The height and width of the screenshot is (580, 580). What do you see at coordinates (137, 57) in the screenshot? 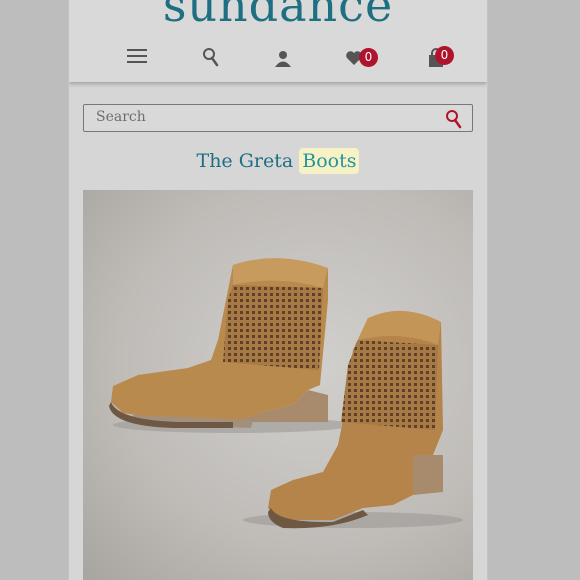
I see `menu-icon` at bounding box center [137, 57].